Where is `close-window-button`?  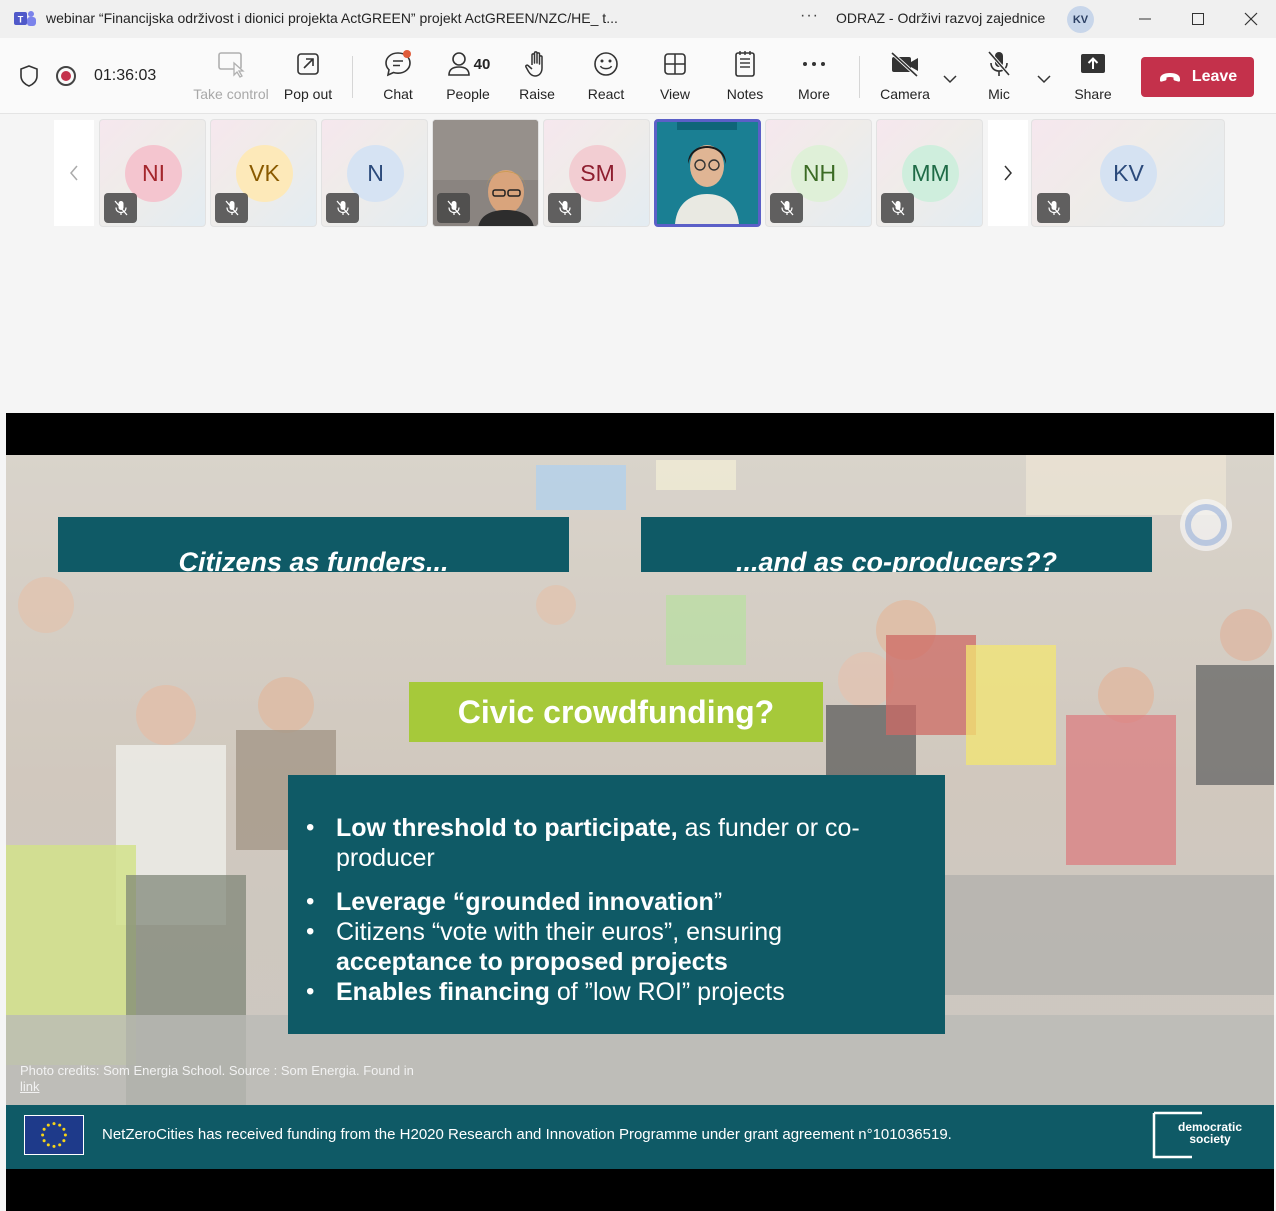
close-window-button is located at coordinates (1251, 19).